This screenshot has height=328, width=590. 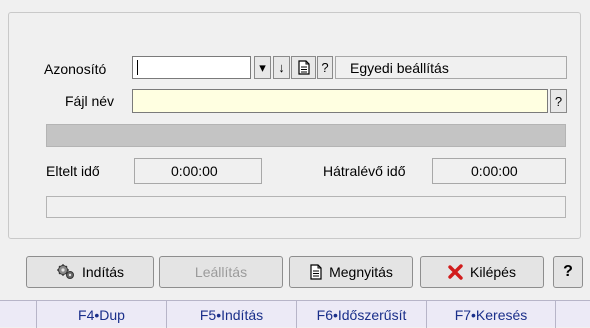 I want to click on overall-progress-bar, so click(x=306, y=207).